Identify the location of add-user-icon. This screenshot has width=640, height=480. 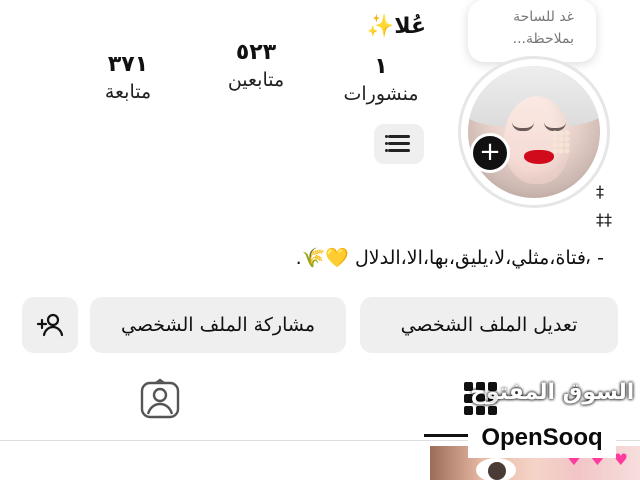
(50, 325).